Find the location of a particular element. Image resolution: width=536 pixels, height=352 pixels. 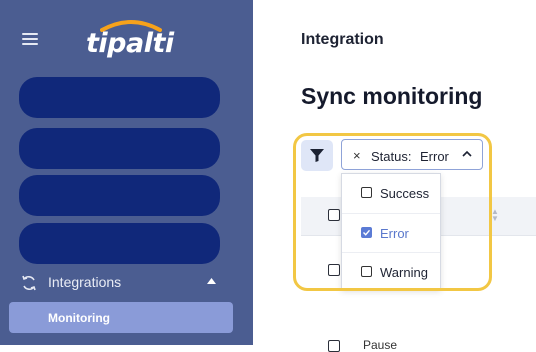

option-error: Error is located at coordinates (391, 232).